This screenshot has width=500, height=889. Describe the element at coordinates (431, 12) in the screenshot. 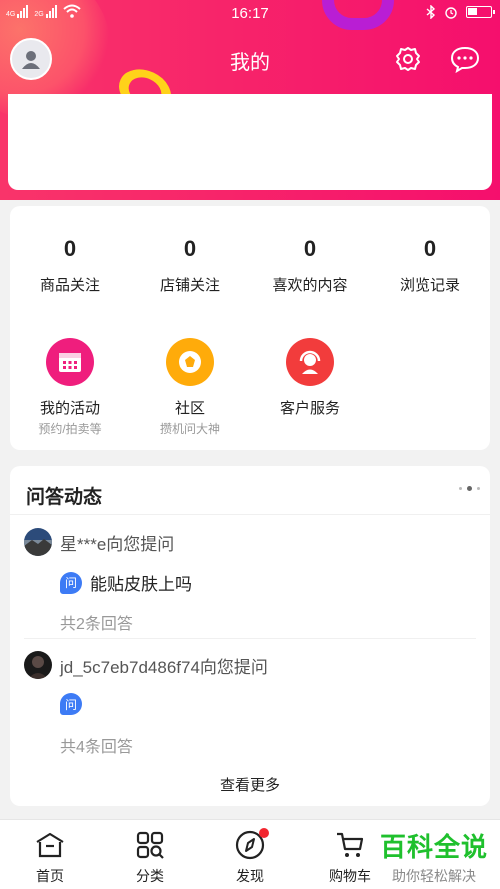

I see `bluetooth-icon` at that location.